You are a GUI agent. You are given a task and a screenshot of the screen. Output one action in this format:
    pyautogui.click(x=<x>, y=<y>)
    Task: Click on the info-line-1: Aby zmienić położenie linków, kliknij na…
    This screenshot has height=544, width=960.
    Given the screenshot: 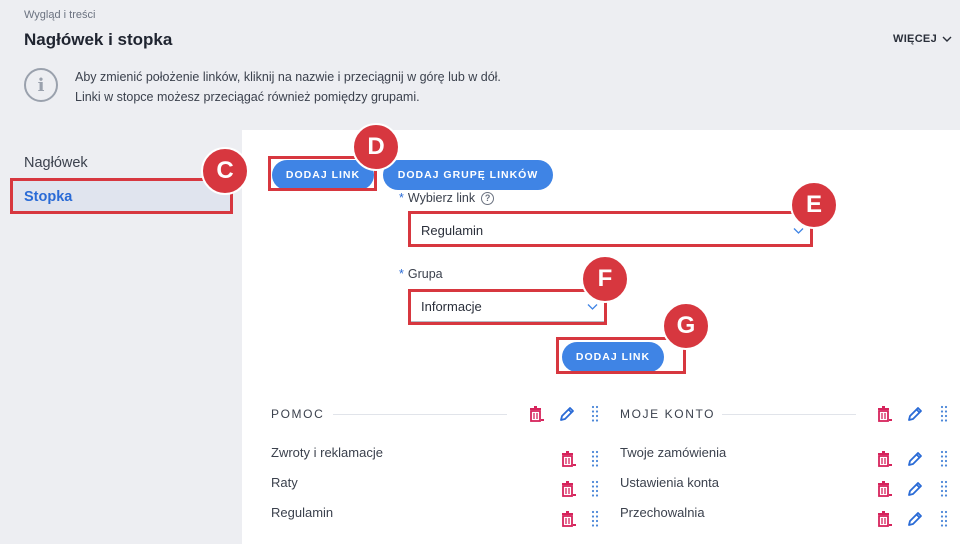 What is the action you would take?
    pyautogui.click(x=288, y=77)
    